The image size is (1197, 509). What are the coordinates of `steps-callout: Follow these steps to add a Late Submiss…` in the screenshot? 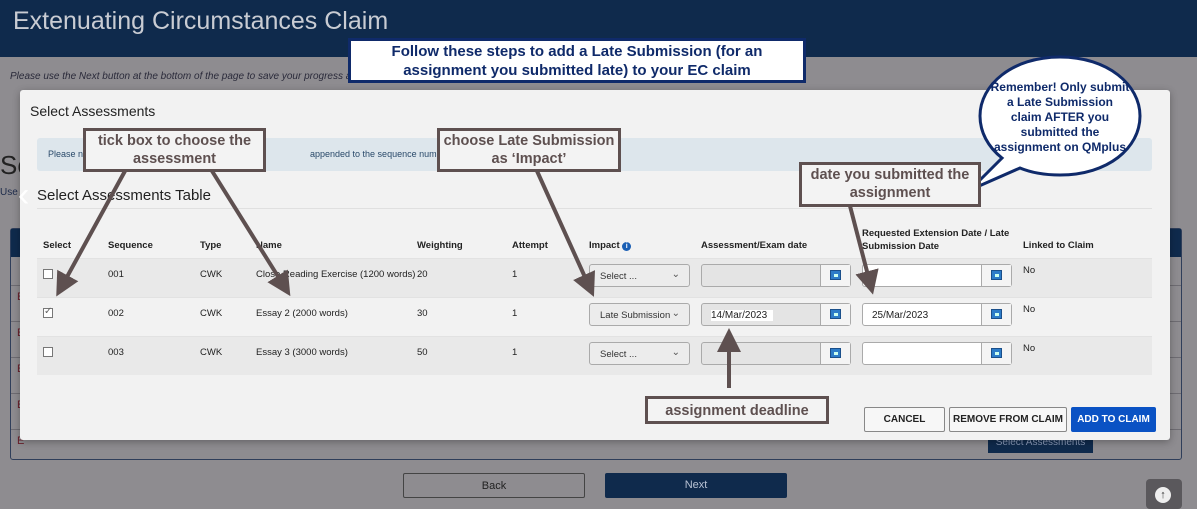 It's located at (577, 60).